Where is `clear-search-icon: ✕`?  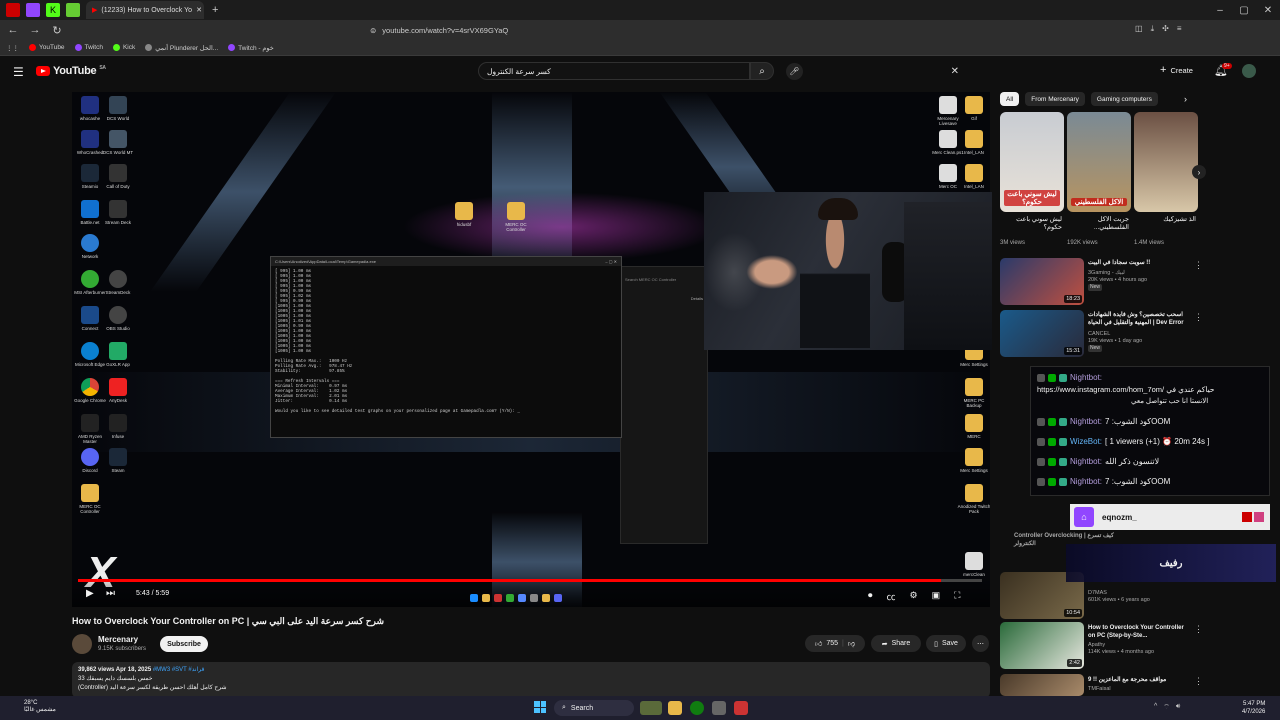
clear-search-icon: ✕ is located at coordinates (955, 71).